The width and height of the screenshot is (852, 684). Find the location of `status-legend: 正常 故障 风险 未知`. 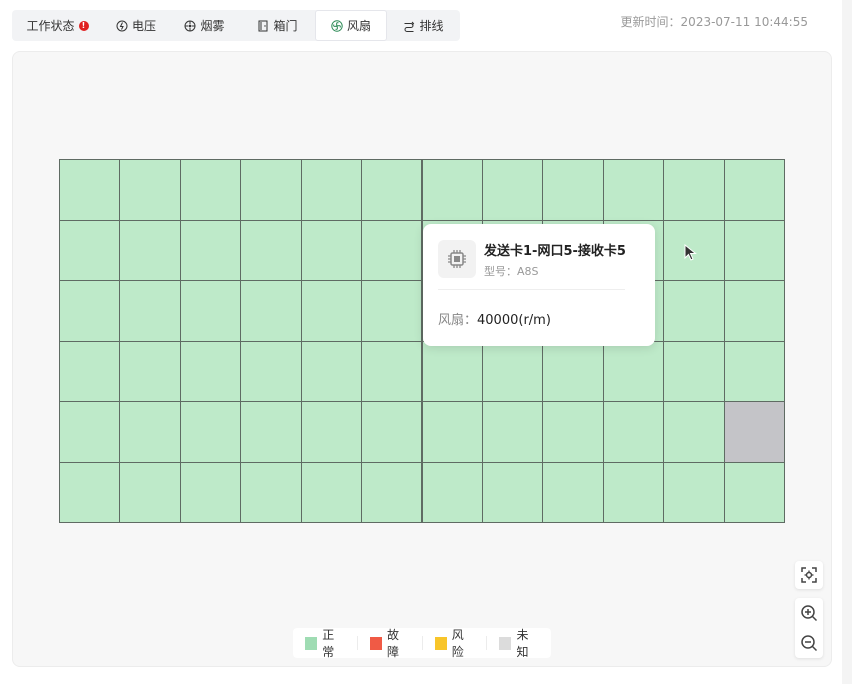

status-legend: 正常 故障 风险 未知 is located at coordinates (422, 643).